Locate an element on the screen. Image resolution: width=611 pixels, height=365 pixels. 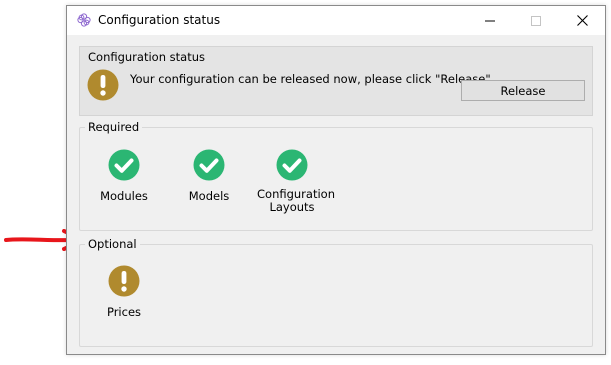
required-item-label: Models is located at coordinates (209, 196).